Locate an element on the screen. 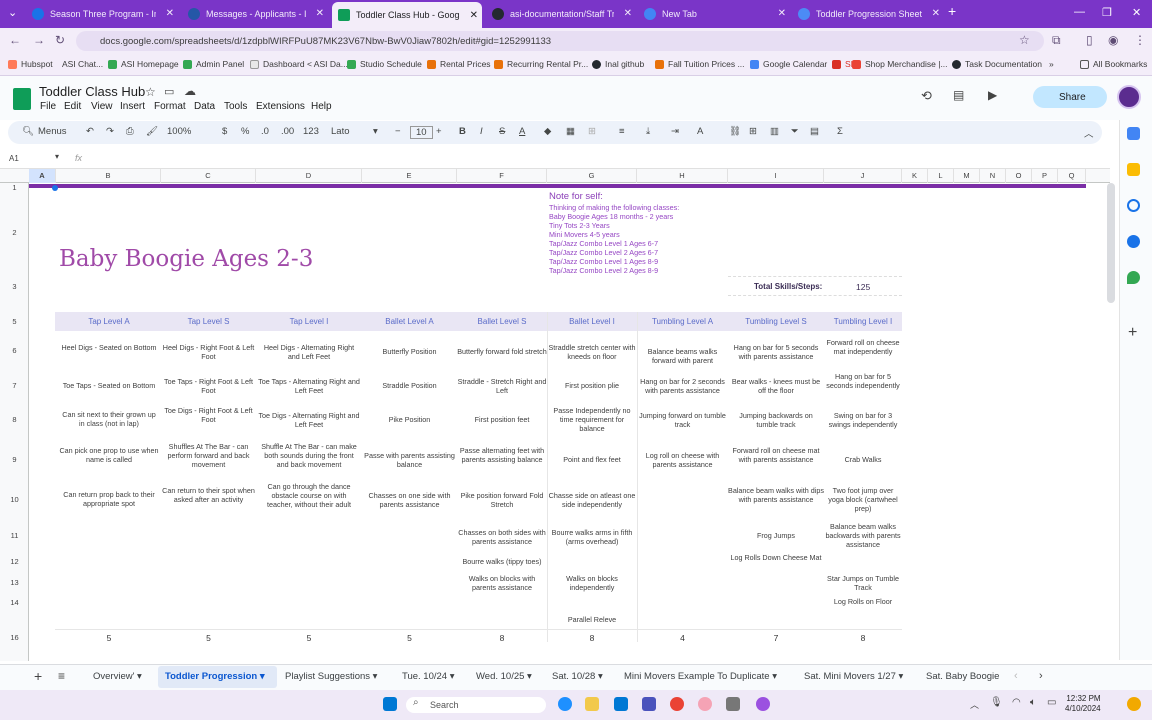 Image resolution: width=1152 pixels, height=720 pixels. skill-cell: Toe Taps - Right Foot & Left Foot is located at coordinates (208, 386).